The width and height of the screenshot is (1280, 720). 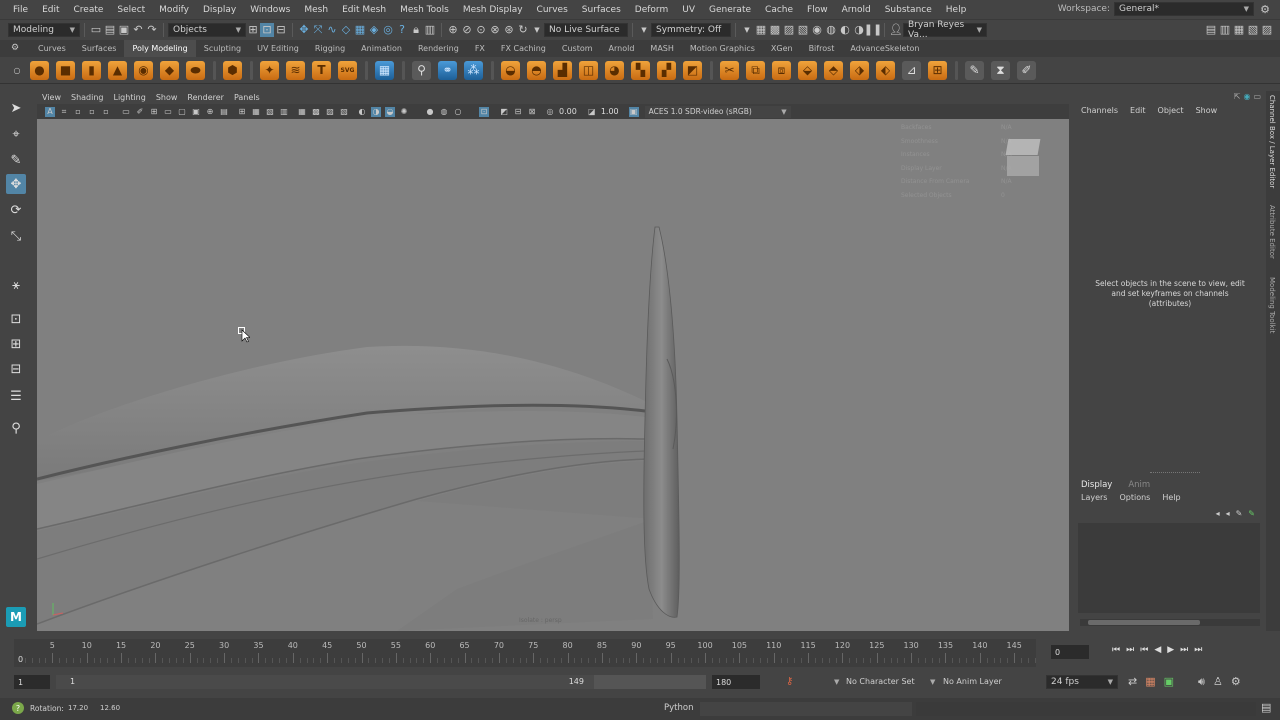 What do you see at coordinates (779, 10) in the screenshot?
I see `menu-cache: Cache` at bounding box center [779, 10].